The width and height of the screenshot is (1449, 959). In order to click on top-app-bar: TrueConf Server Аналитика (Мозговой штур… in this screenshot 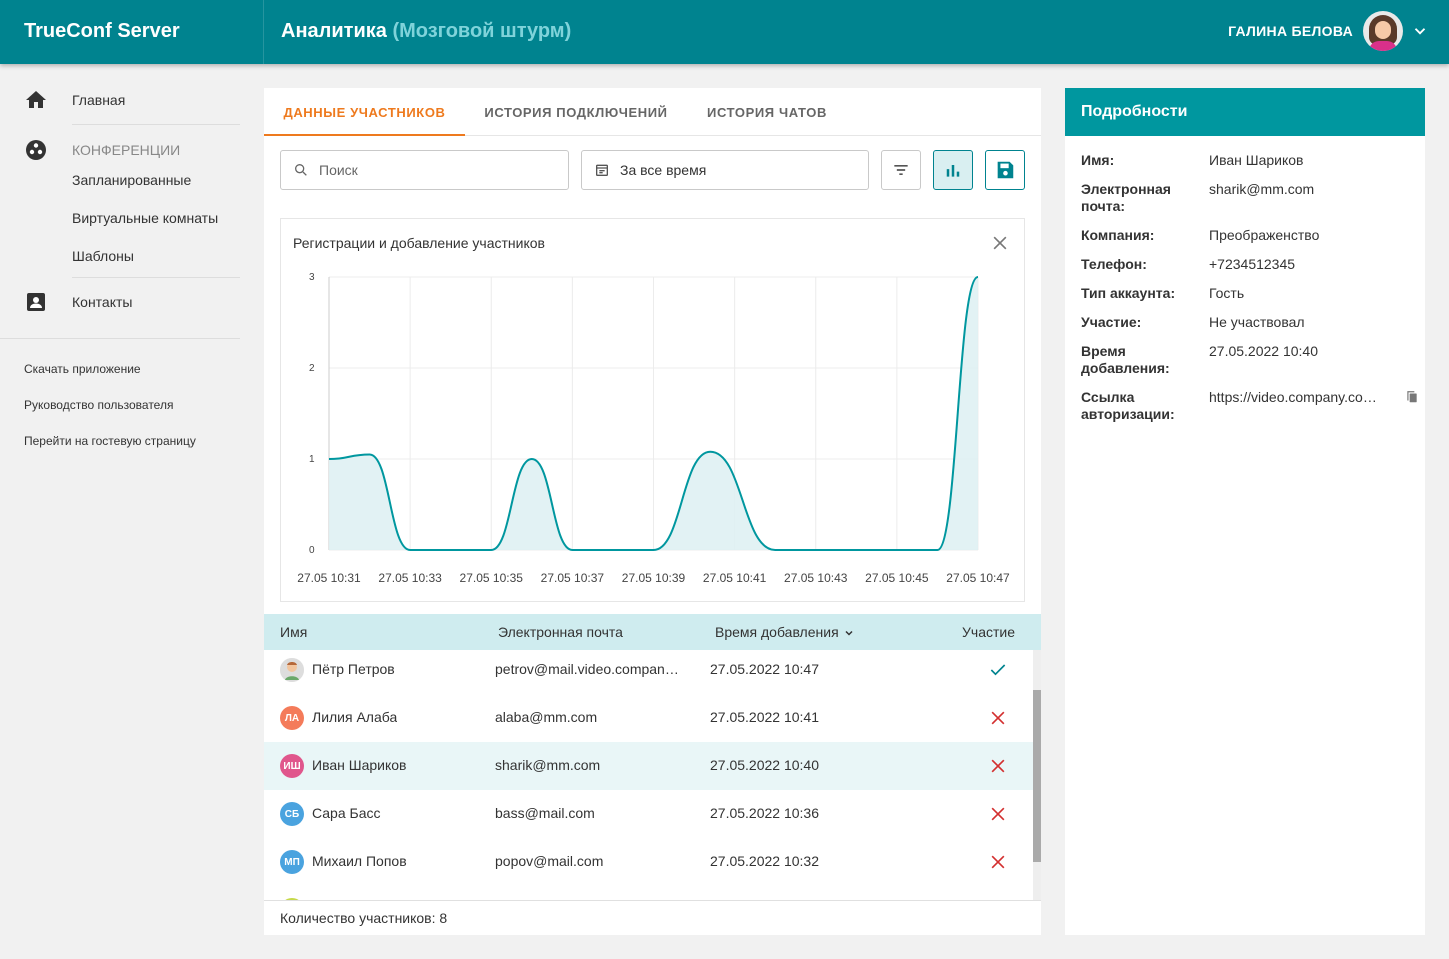, I will do `click(724, 32)`.